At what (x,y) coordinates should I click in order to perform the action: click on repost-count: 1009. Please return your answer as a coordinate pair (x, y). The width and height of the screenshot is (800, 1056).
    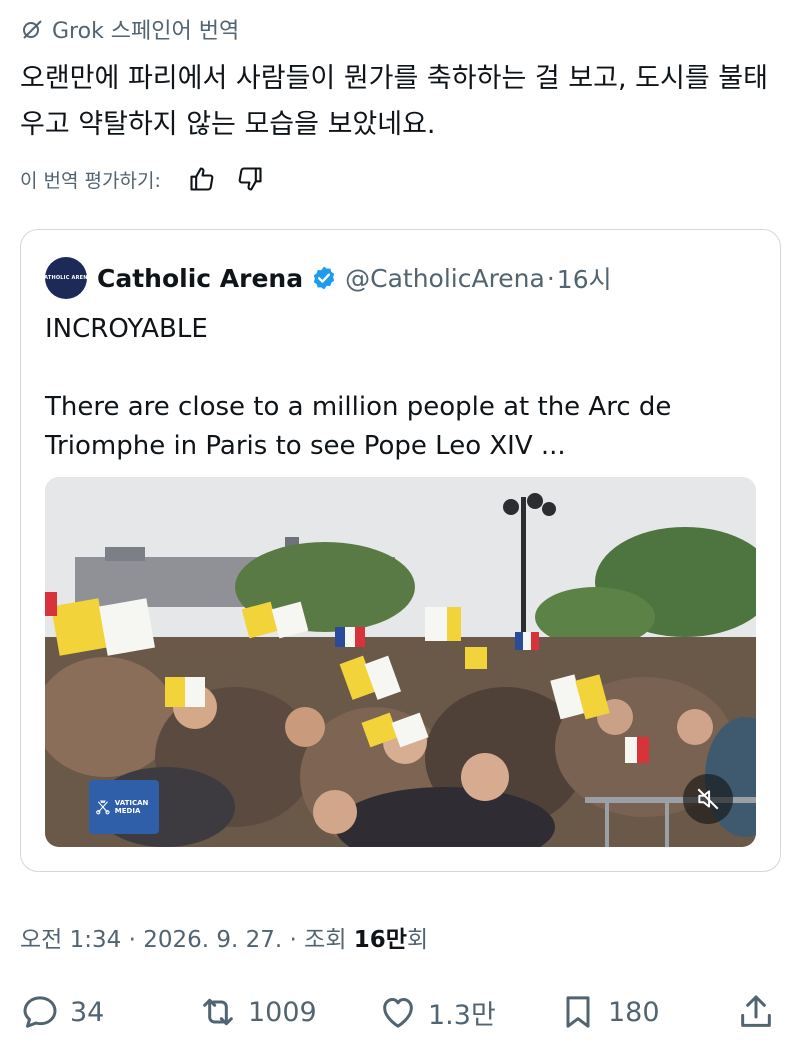
    Looking at the image, I should click on (282, 1012).